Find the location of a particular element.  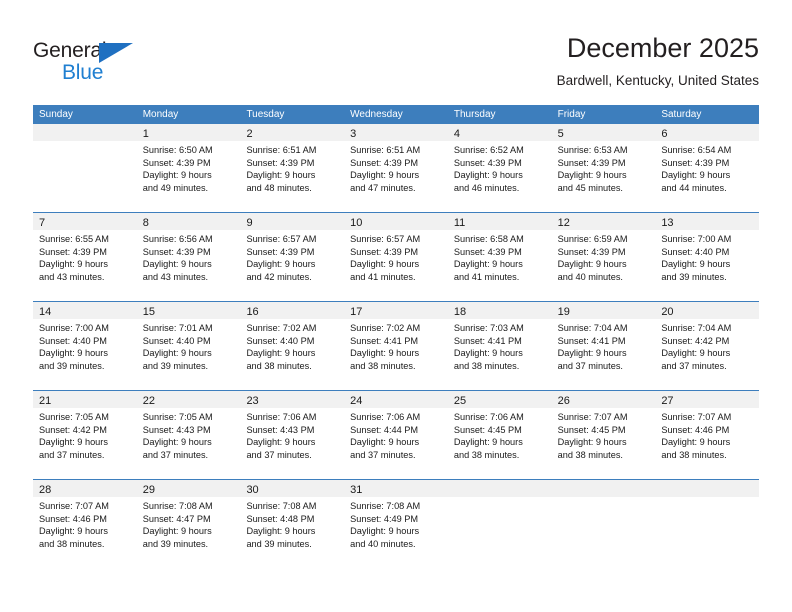

day-details is located at coordinates (500, 498).